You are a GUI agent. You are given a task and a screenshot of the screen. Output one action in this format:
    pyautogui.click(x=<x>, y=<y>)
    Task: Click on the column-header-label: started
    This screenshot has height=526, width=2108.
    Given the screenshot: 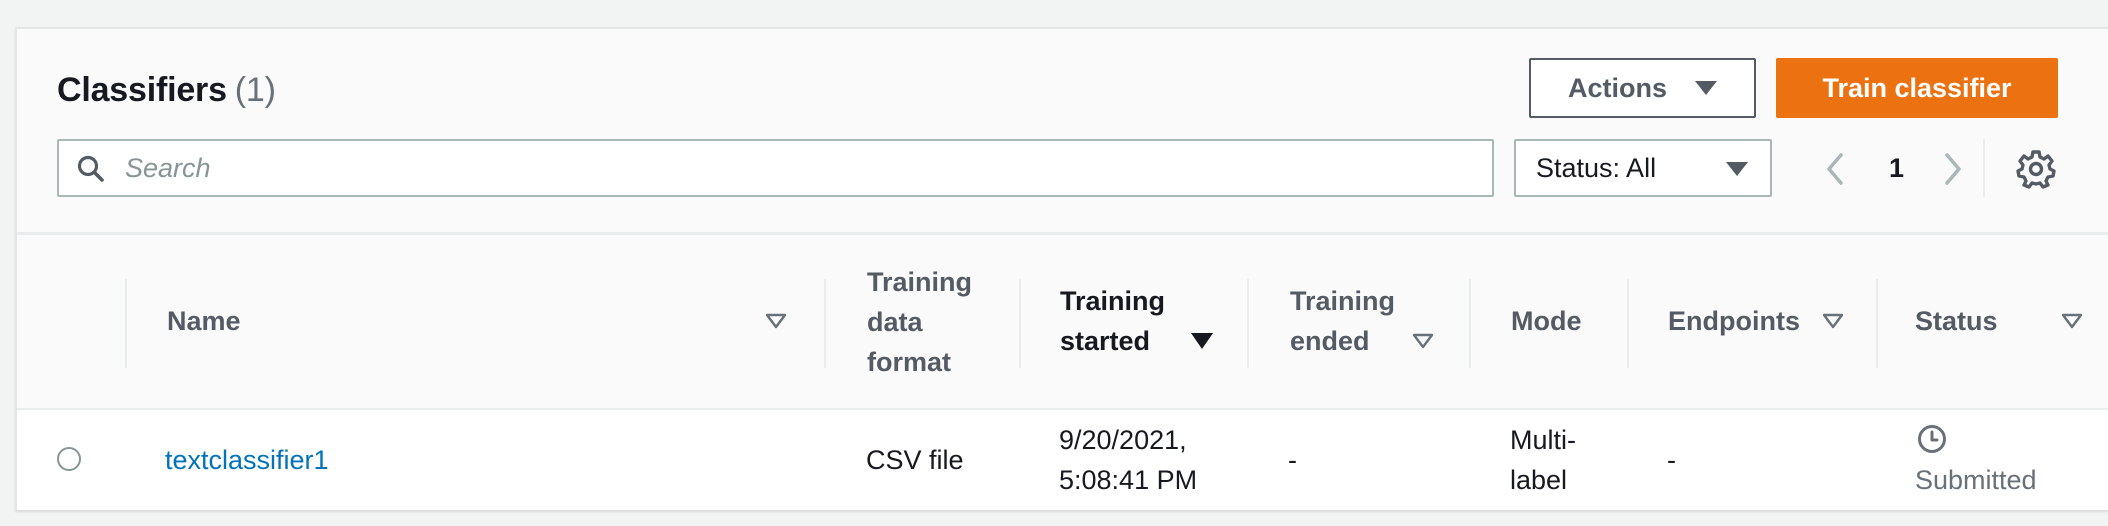 What is the action you would take?
    pyautogui.click(x=1105, y=341)
    